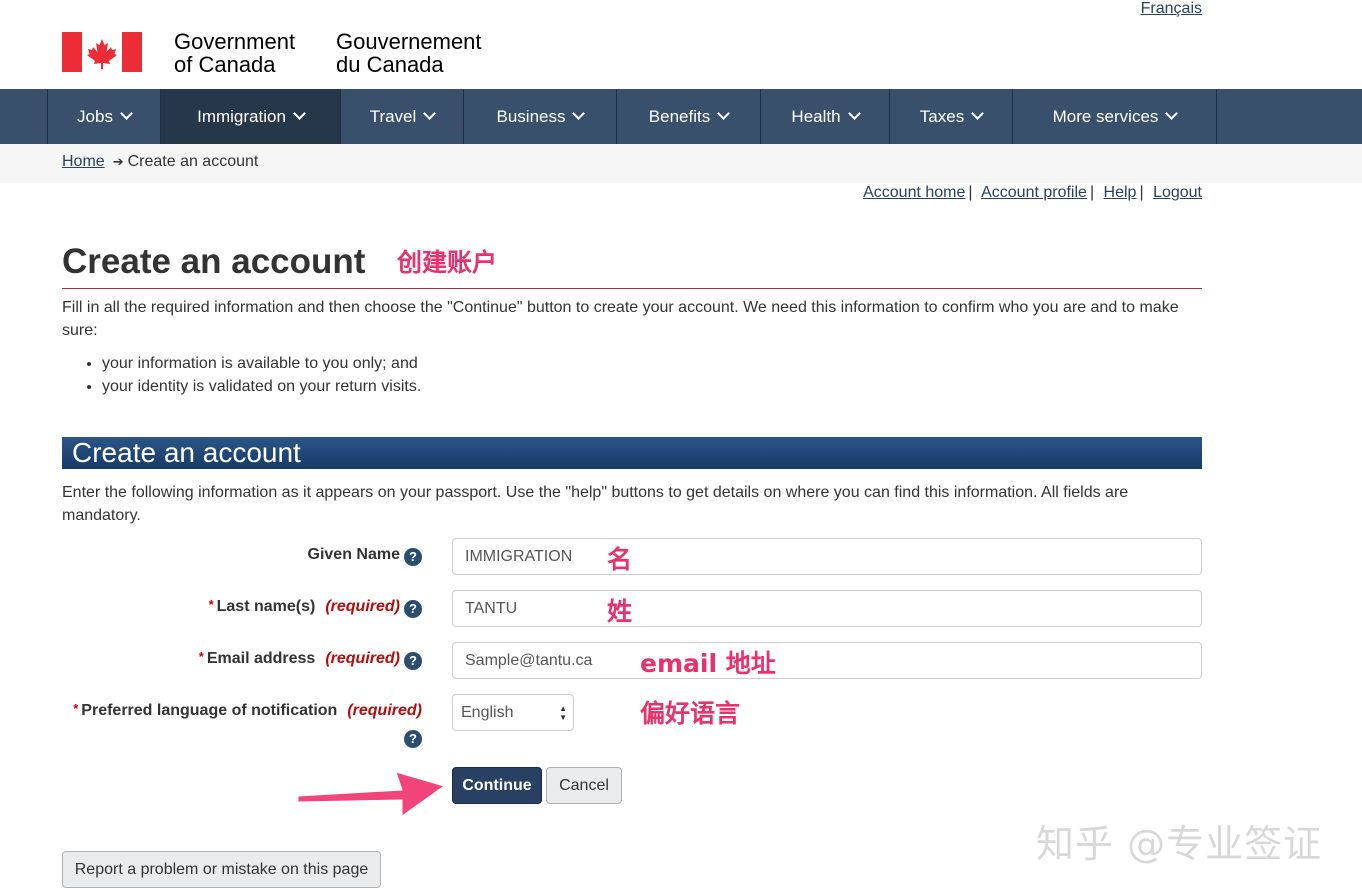 Image resolution: width=1362 pixels, height=893 pixels. I want to click on menu-item-business: Business, so click(539, 116).